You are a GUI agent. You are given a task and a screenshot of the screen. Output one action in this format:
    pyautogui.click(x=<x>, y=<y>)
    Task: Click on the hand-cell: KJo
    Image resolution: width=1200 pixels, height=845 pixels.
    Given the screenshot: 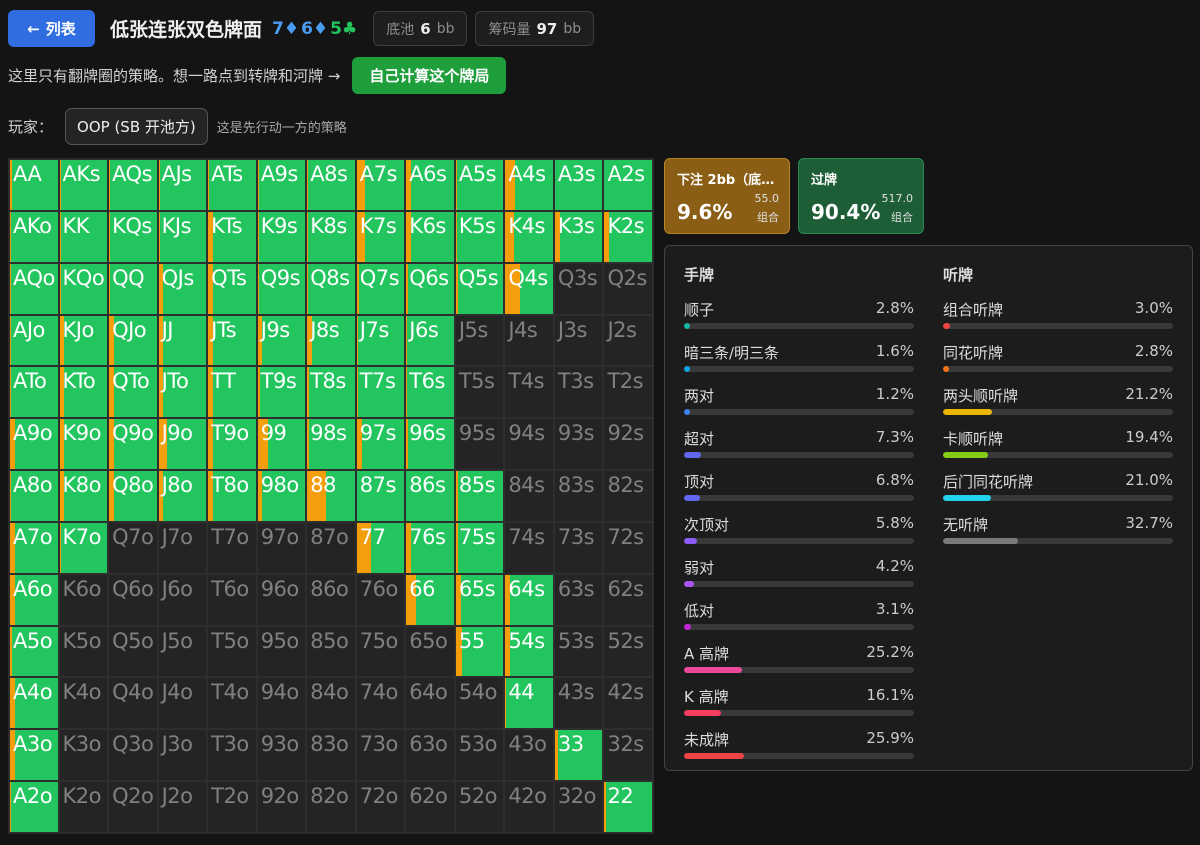 What is the action you would take?
    pyautogui.click(x=83, y=340)
    